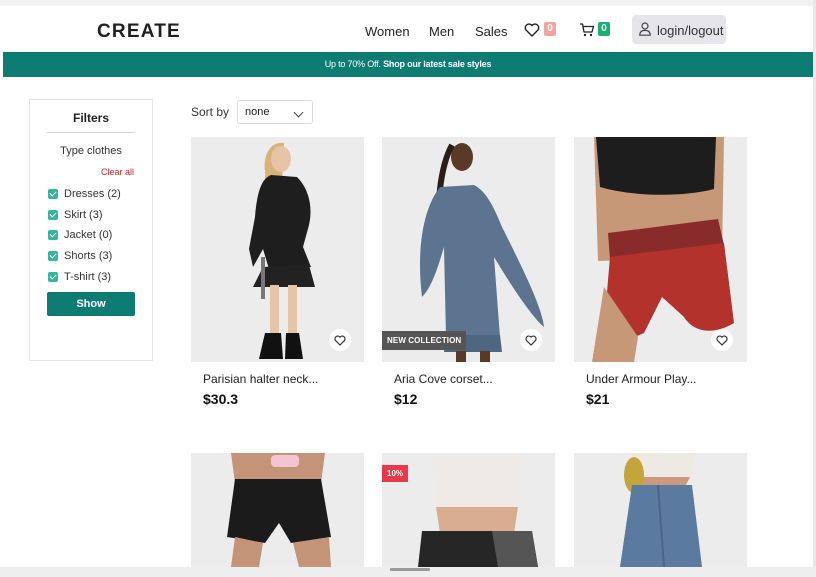 The image size is (816, 577). I want to click on nav-link-women: Women, so click(387, 31).